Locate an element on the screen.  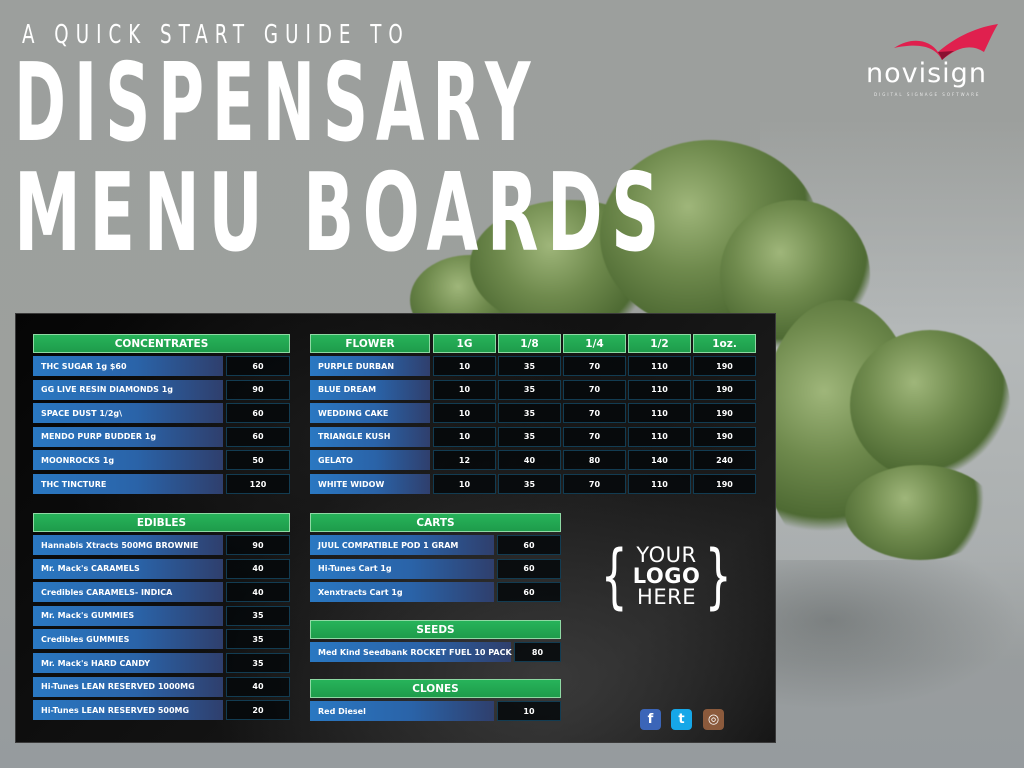
flower-item-name: WEDDING CAKE is located at coordinates (370, 413).